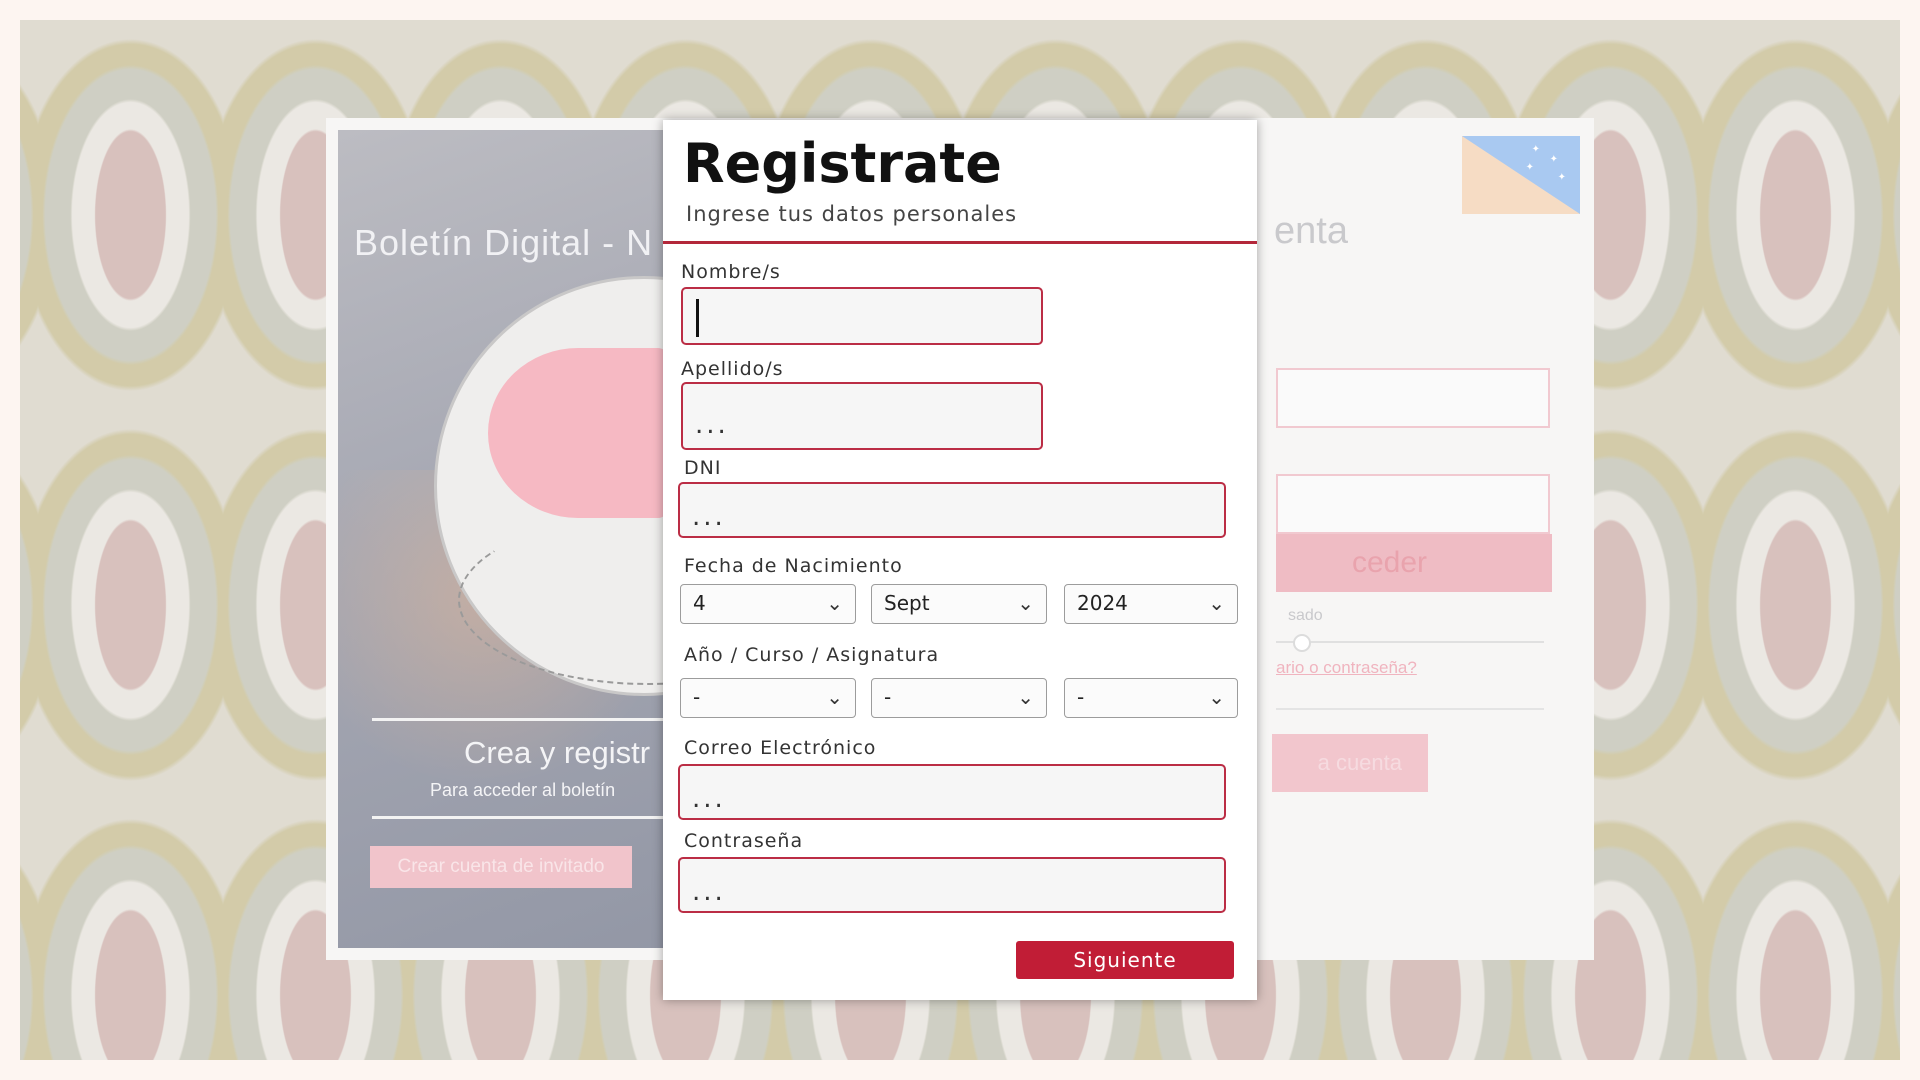 This screenshot has width=1920, height=1080. Describe the element at coordinates (1102, 603) in the screenshot. I see `year-value: 2024` at that location.